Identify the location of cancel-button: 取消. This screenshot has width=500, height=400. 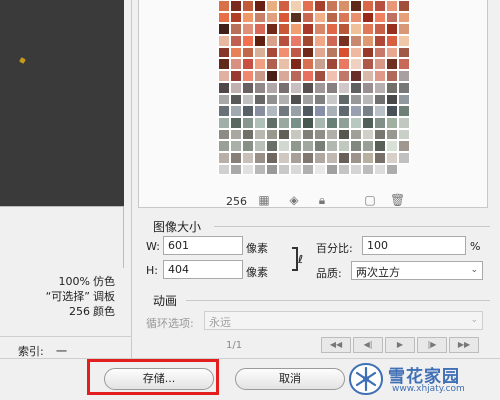
(290, 379).